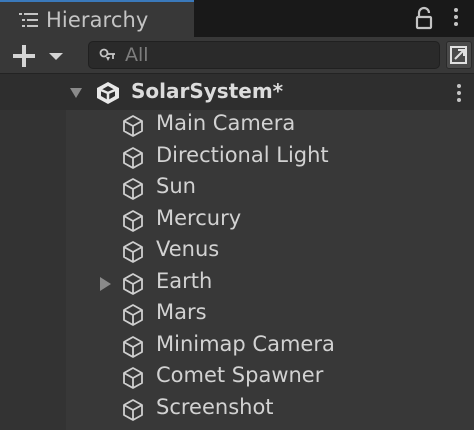  What do you see at coordinates (270, 283) in the screenshot?
I see `list-item: Earth` at bounding box center [270, 283].